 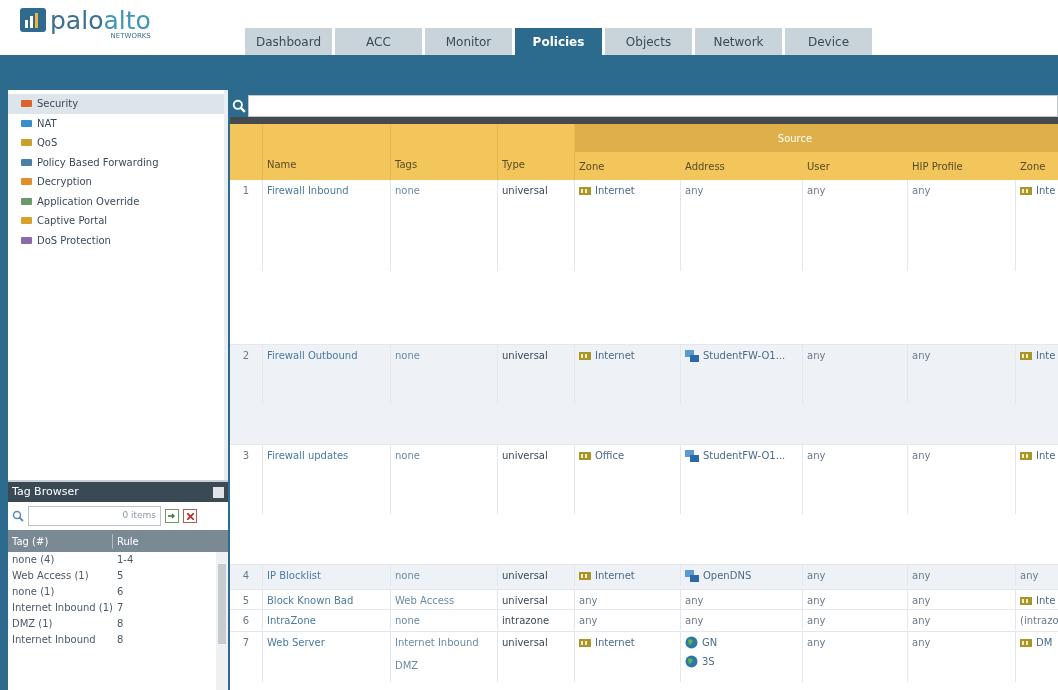 I want to click on rule-name: IP Blocklist, so click(x=294, y=575).